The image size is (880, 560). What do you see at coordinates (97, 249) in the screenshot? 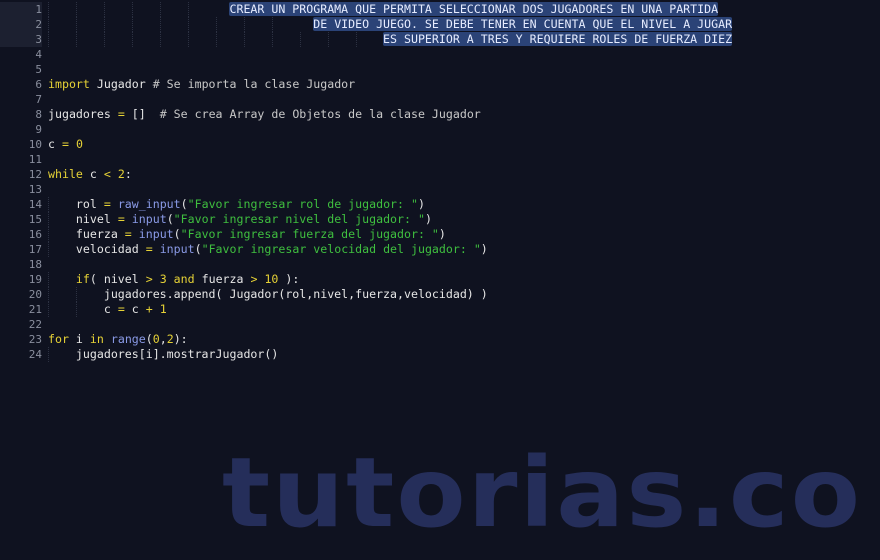
I see `code-token: velocidad` at bounding box center [97, 249].